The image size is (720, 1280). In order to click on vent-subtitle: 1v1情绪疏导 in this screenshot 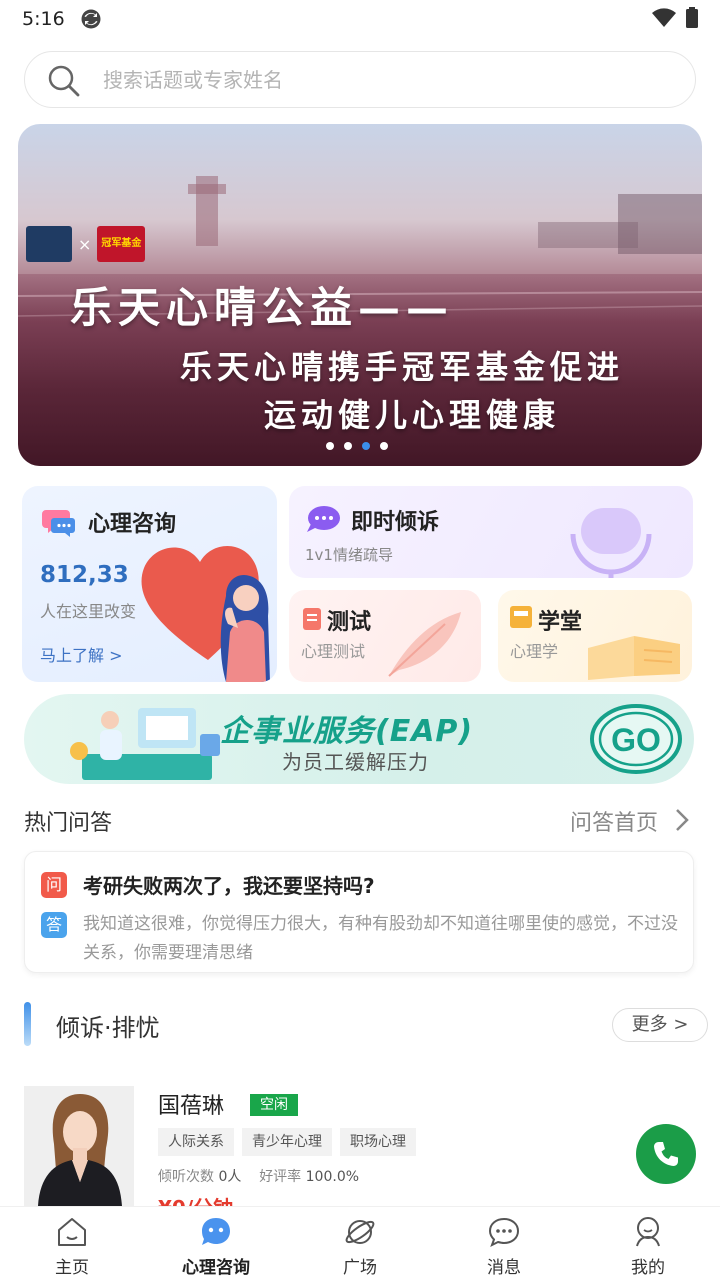, I will do `click(349, 555)`.